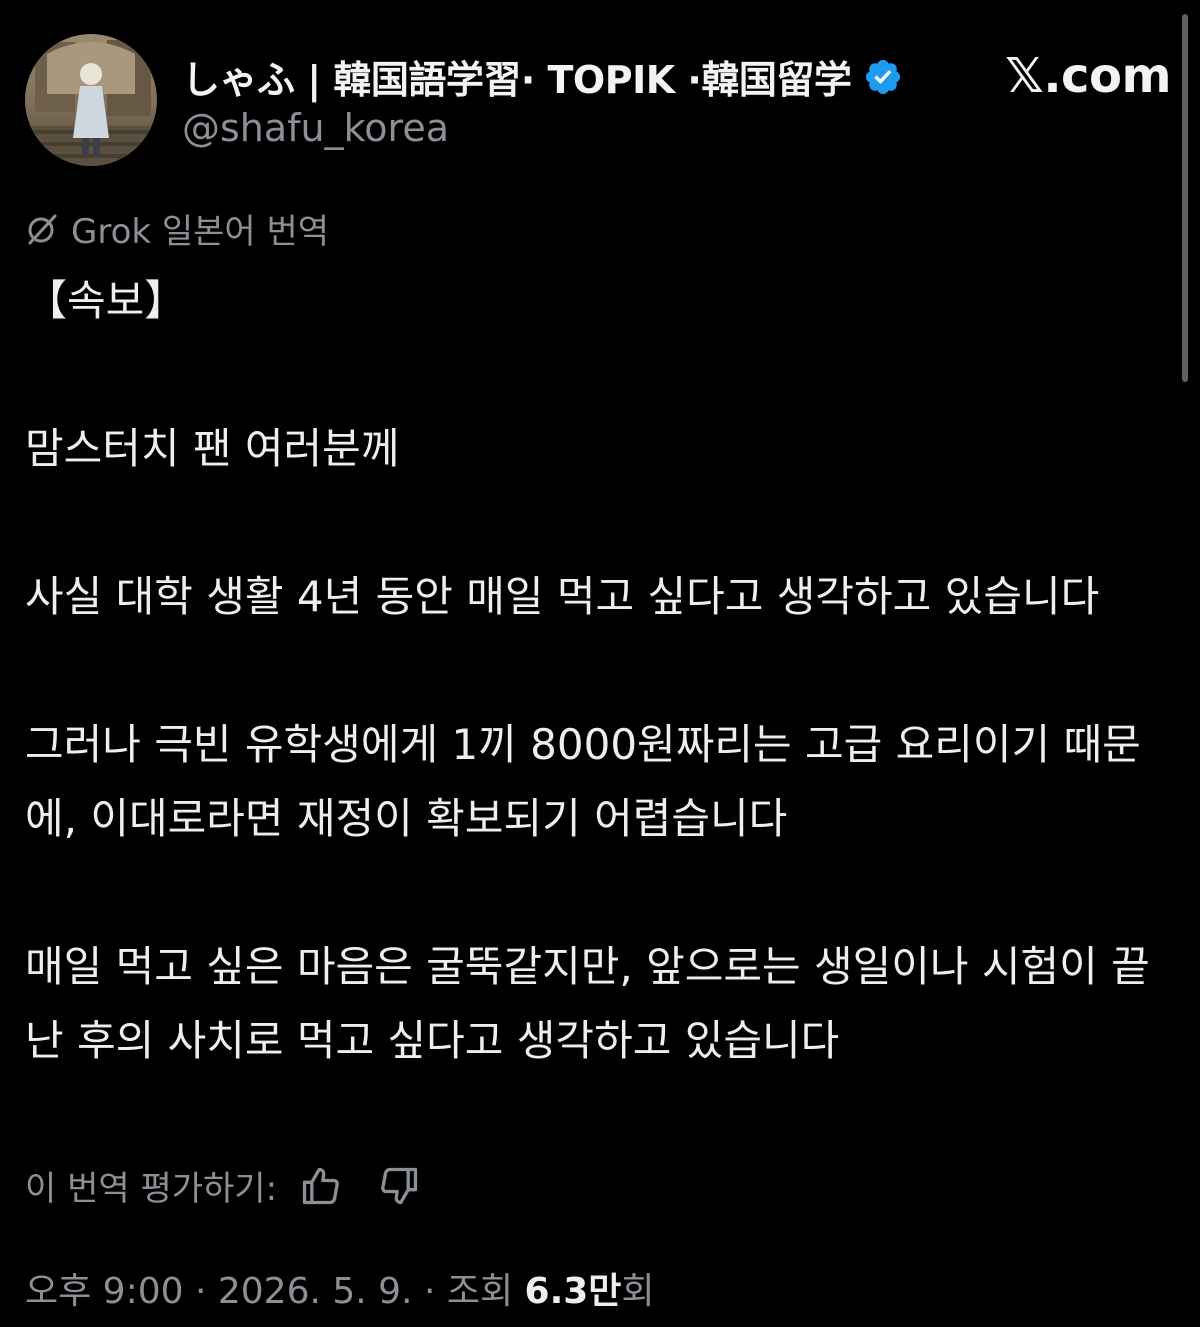 The width and height of the screenshot is (1200, 1327). Describe the element at coordinates (1185, 198) in the screenshot. I see `scrollbar` at that location.